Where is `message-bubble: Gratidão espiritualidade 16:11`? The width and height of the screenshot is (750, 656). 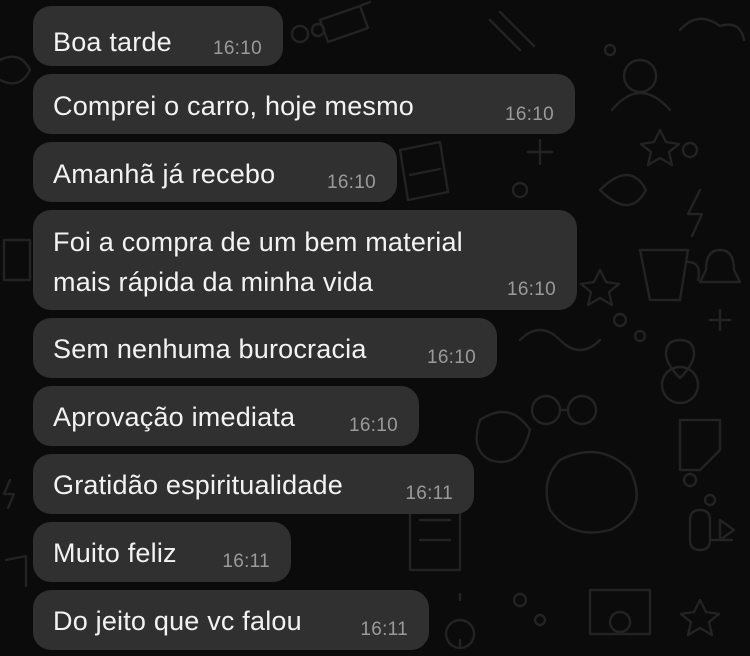
message-bubble: Gratidão espiritualidade 16:11 is located at coordinates (253, 484).